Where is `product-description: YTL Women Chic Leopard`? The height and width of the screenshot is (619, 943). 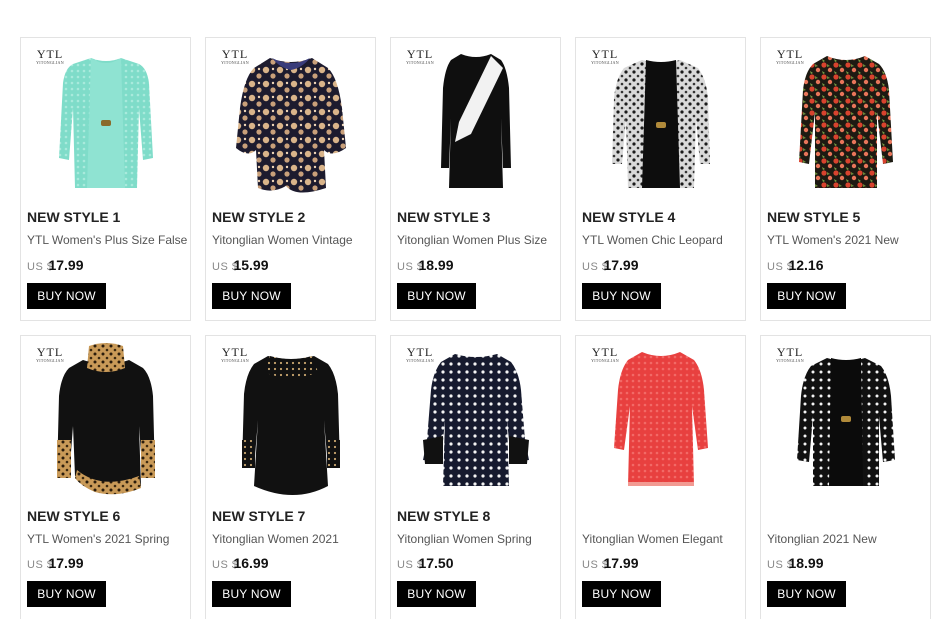 product-description: YTL Women Chic Leopard is located at coordinates (663, 240).